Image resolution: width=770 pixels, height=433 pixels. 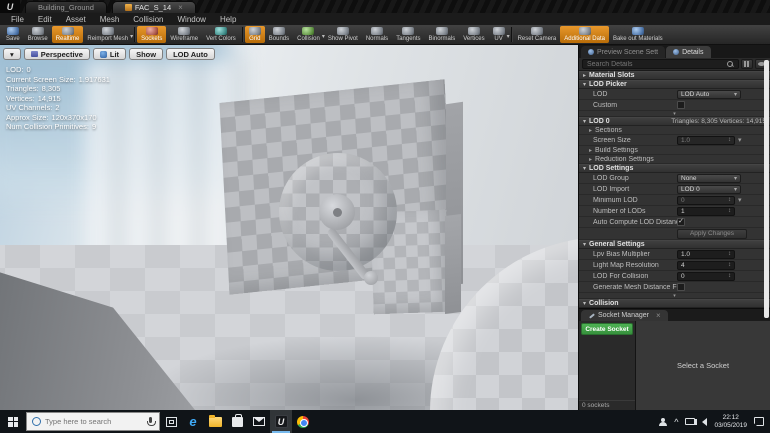 What do you see at coordinates (624, 315) in the screenshot?
I see `tab-socket-manager: Socket Manager ×` at bounding box center [624, 315].